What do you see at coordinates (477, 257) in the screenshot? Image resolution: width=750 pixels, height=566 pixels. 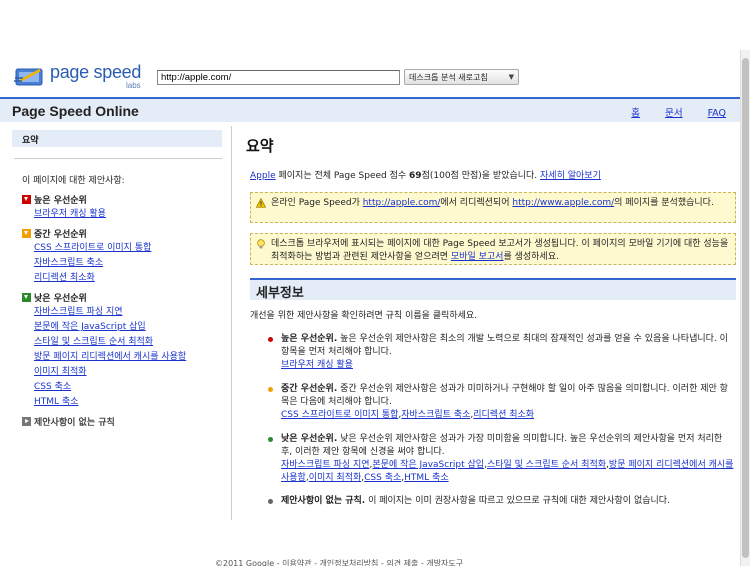 I see `mobile-report-link: 모바일 보고서` at bounding box center [477, 257].